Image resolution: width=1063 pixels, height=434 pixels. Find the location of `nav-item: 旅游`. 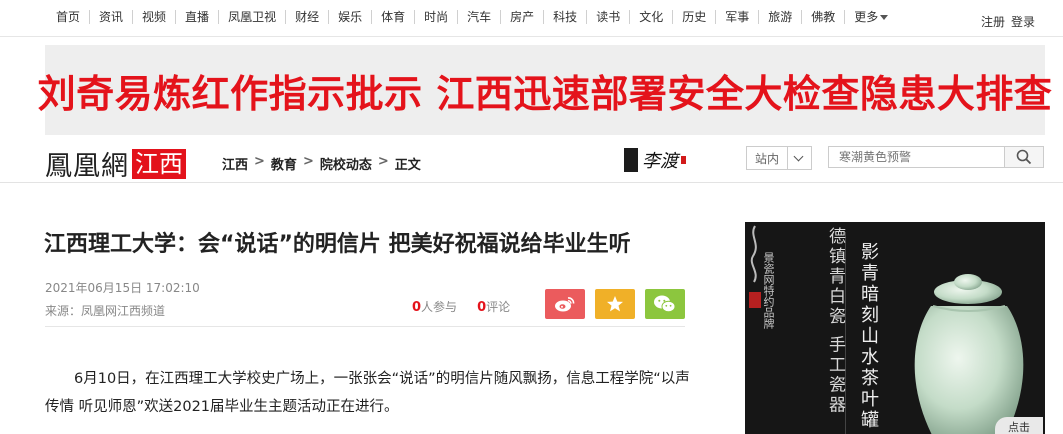

nav-item: 旅游 is located at coordinates (779, 17).